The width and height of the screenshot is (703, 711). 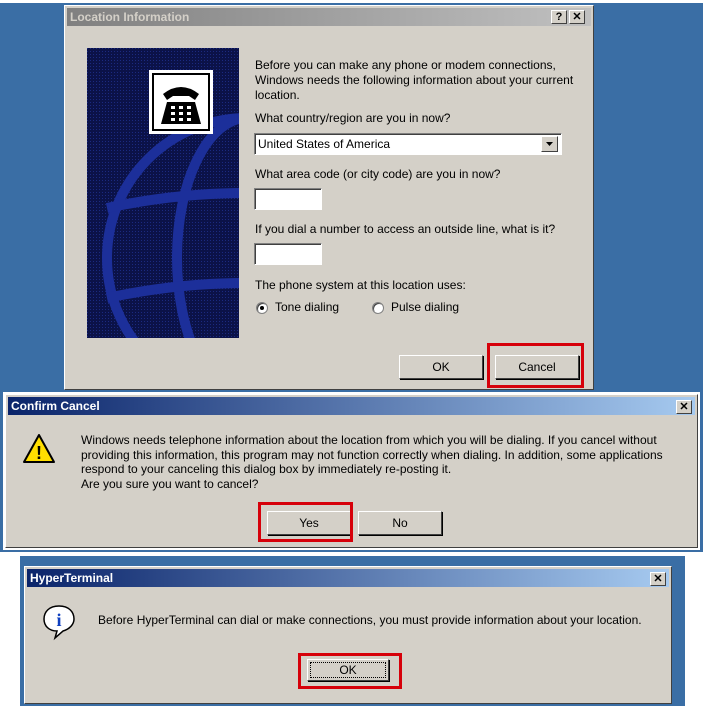 I want to click on pulse-dialing-label: Pulse dialing, so click(x=425, y=307).